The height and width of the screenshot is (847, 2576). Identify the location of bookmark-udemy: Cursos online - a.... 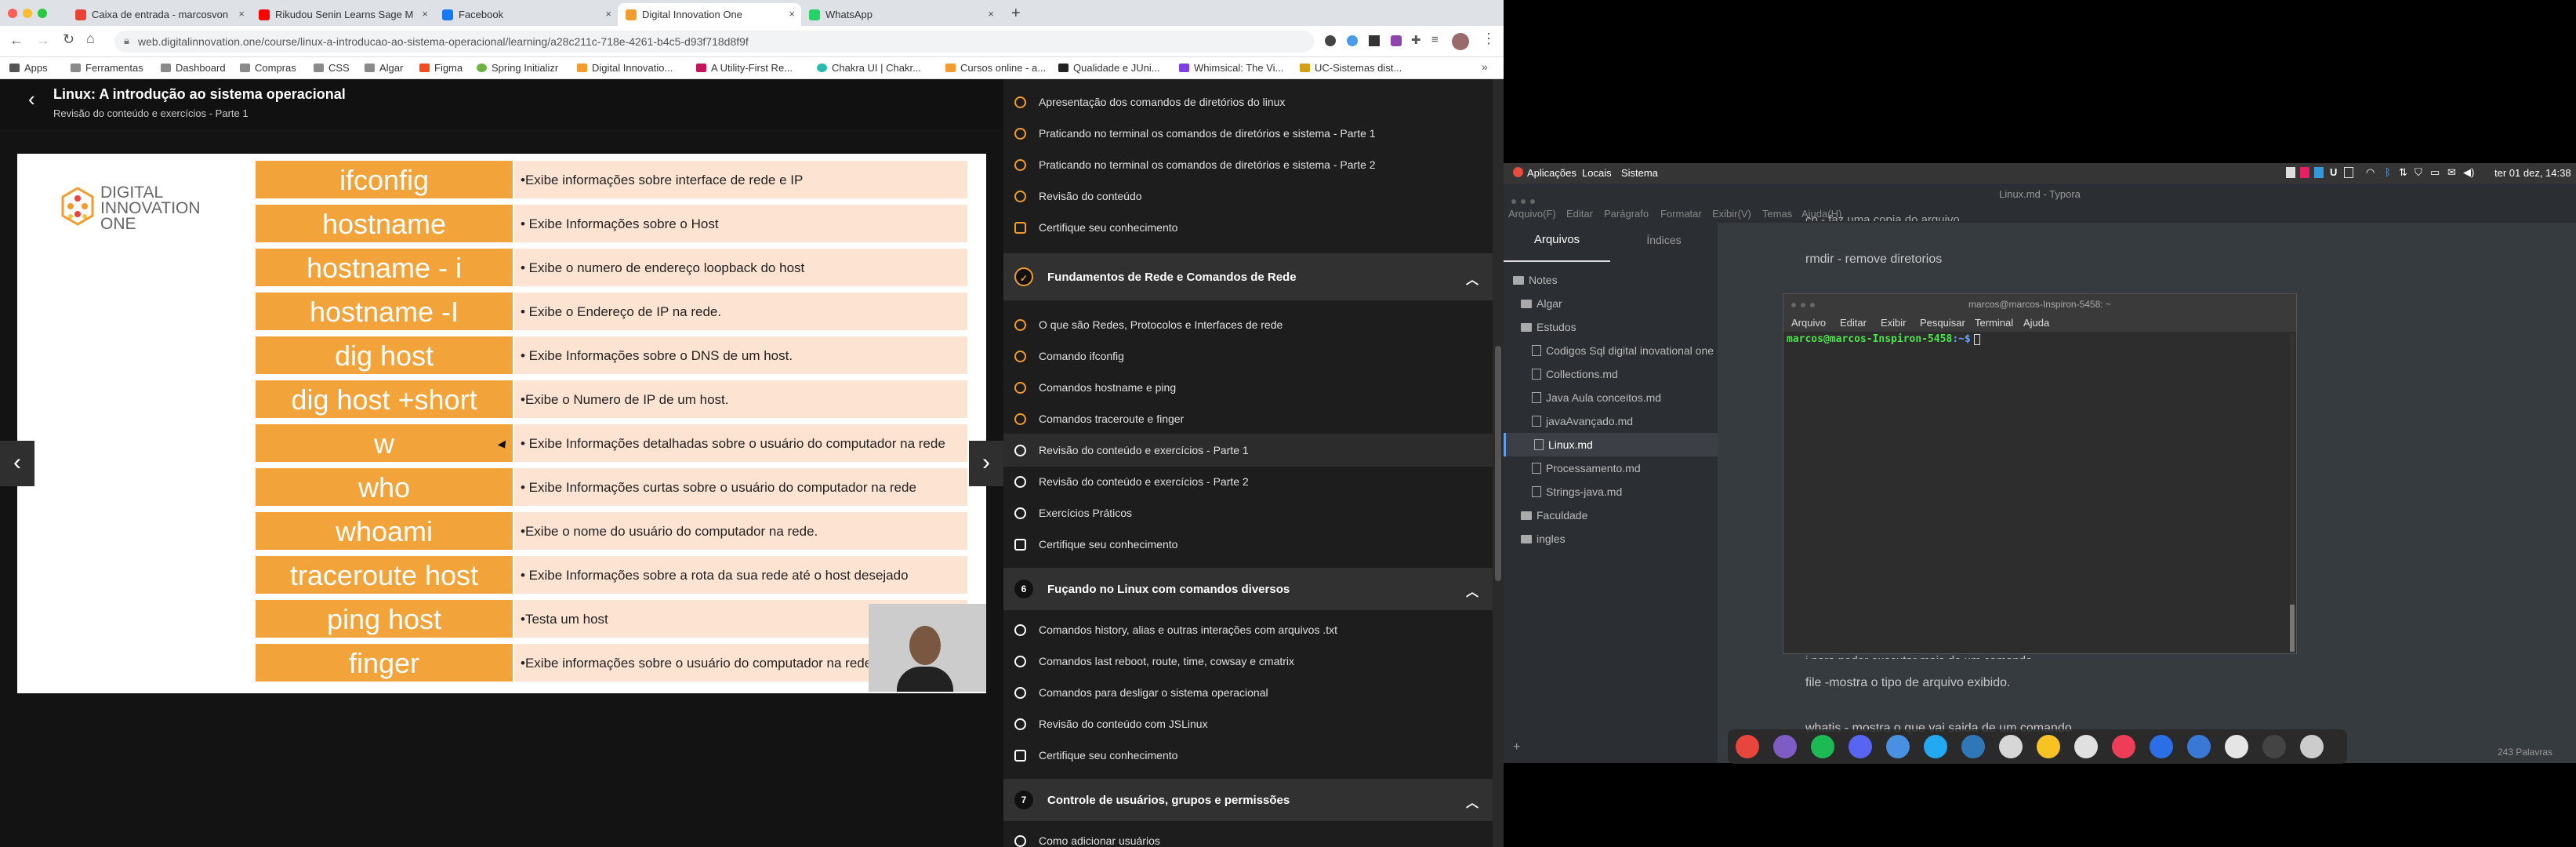
(996, 68).